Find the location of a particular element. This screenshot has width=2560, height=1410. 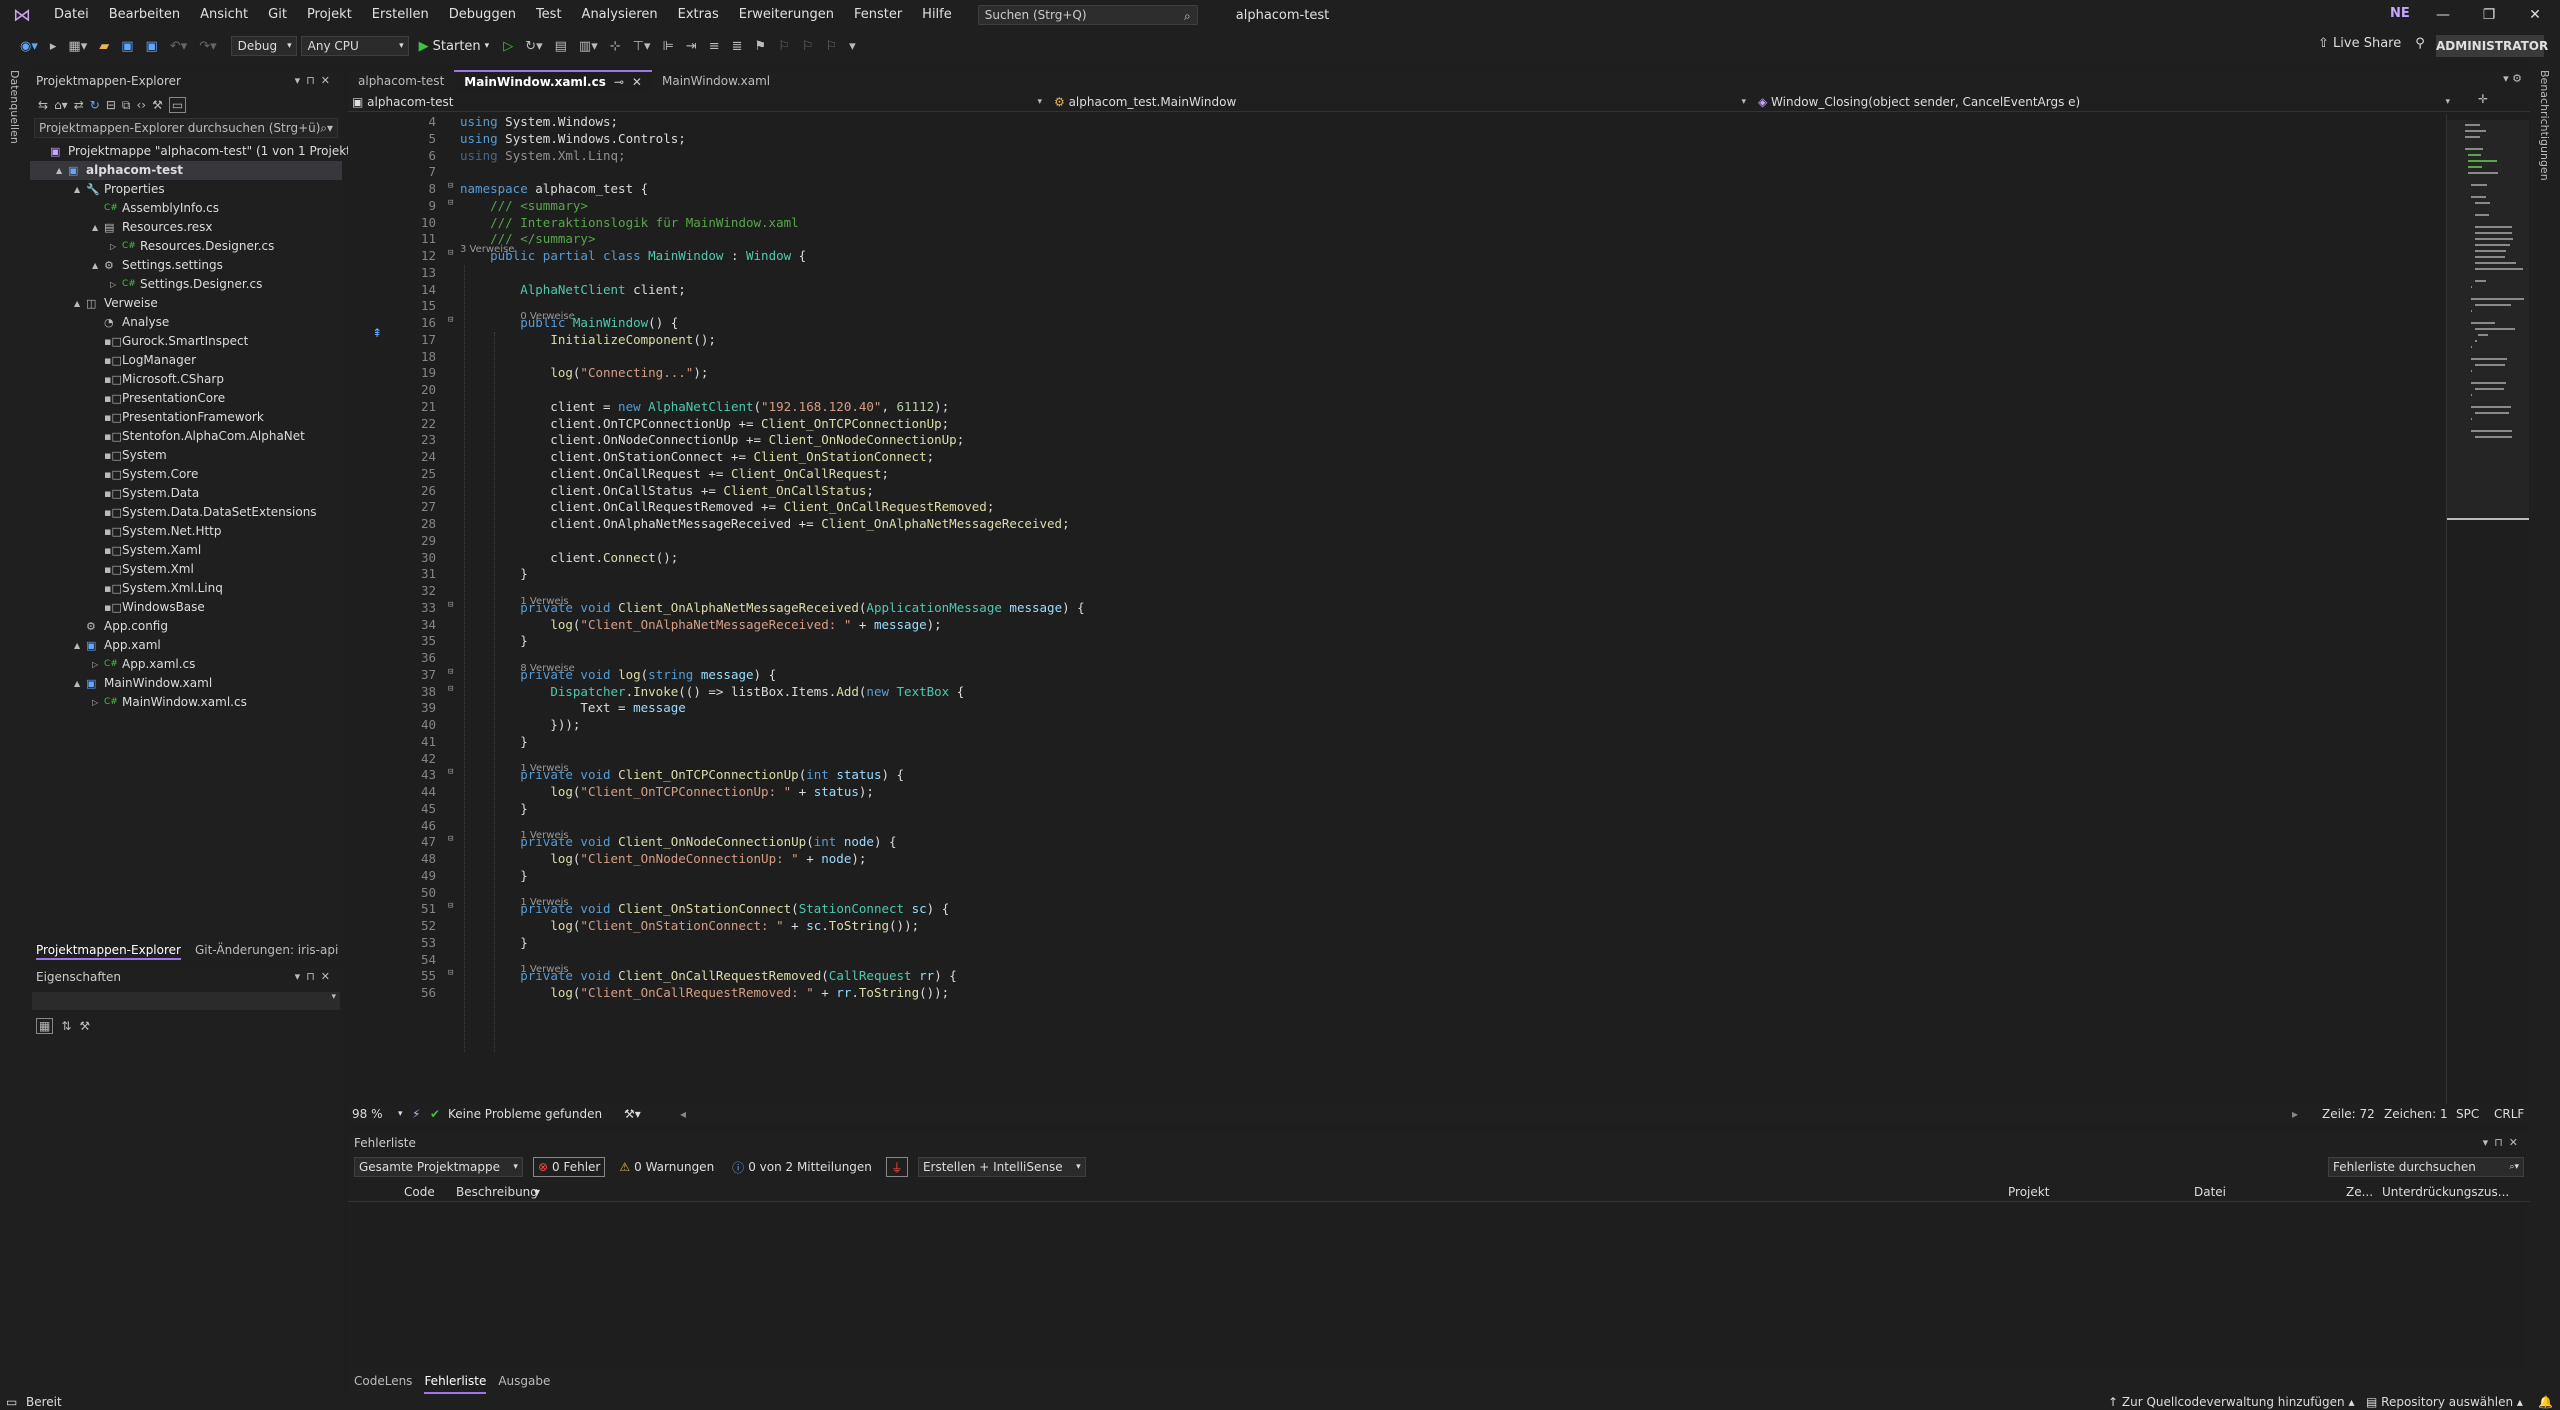

tree-item: ▷ C# App.xaml.cs is located at coordinates (186, 664).